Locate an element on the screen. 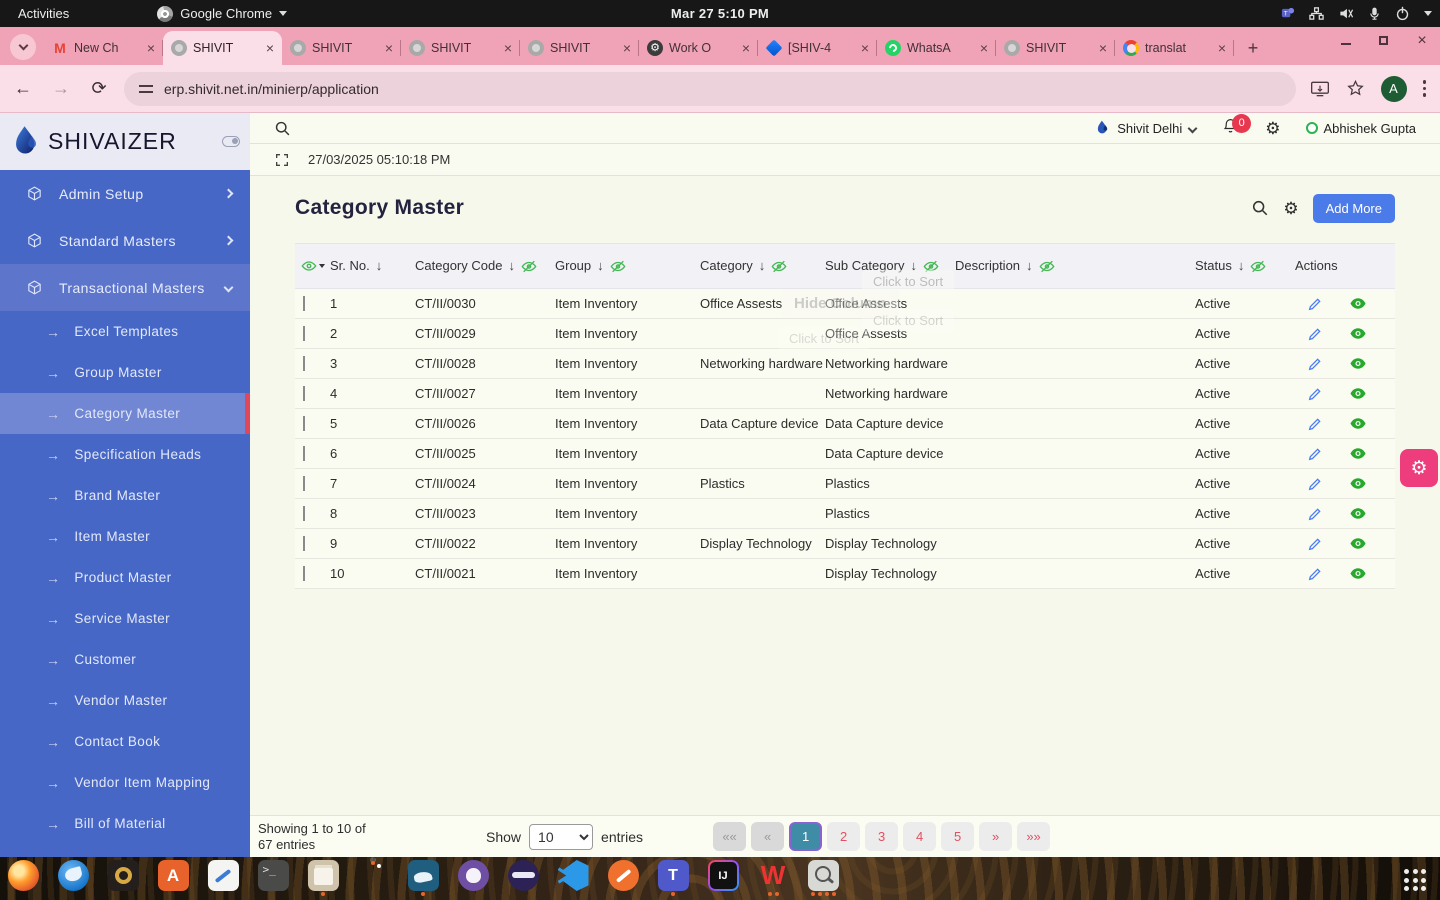  header-category-code: Category Code ↓ is located at coordinates (485, 266).